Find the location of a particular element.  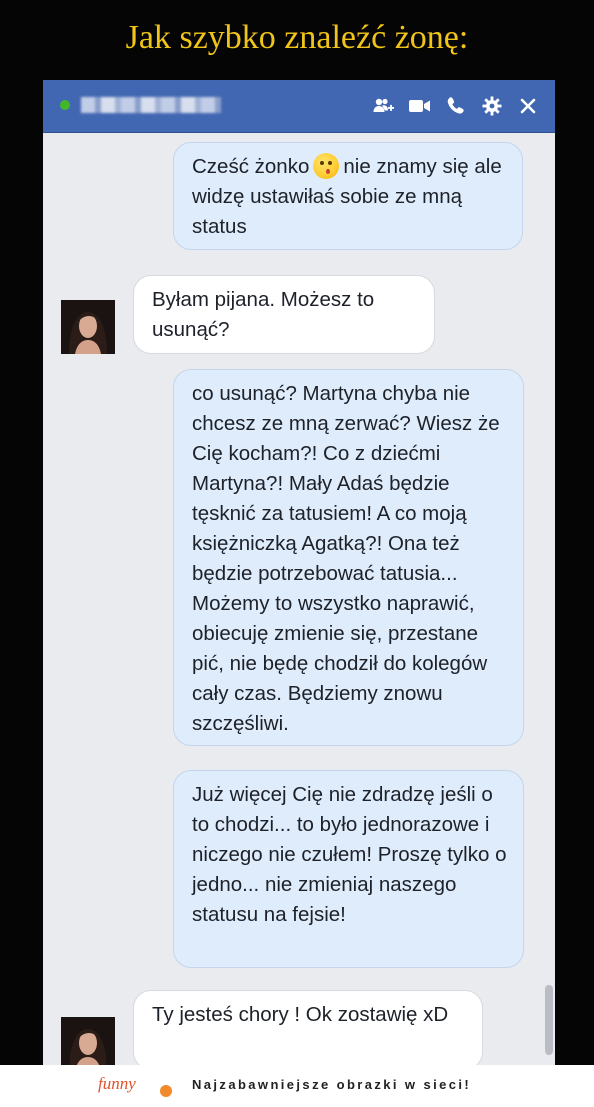

header-actions is located at coordinates (456, 106).